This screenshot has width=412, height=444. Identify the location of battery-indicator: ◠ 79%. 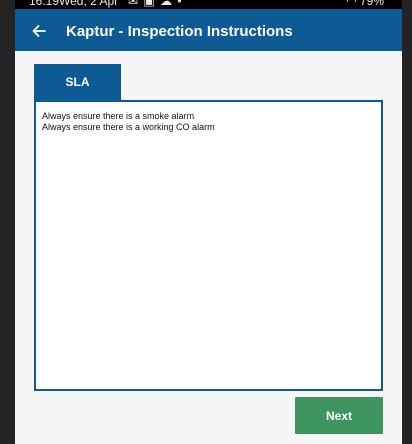
(365, 4).